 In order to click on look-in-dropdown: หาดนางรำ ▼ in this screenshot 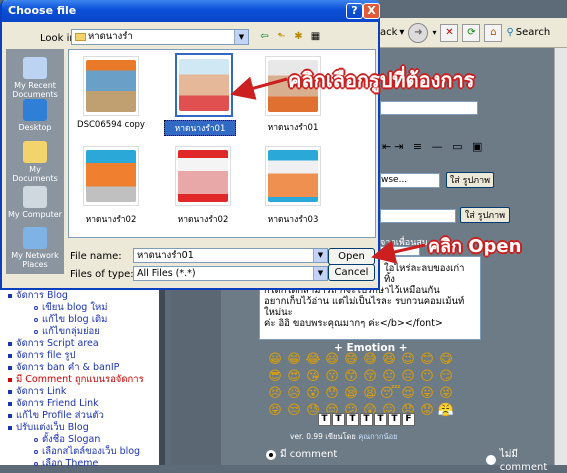, I will do `click(160, 37)`.